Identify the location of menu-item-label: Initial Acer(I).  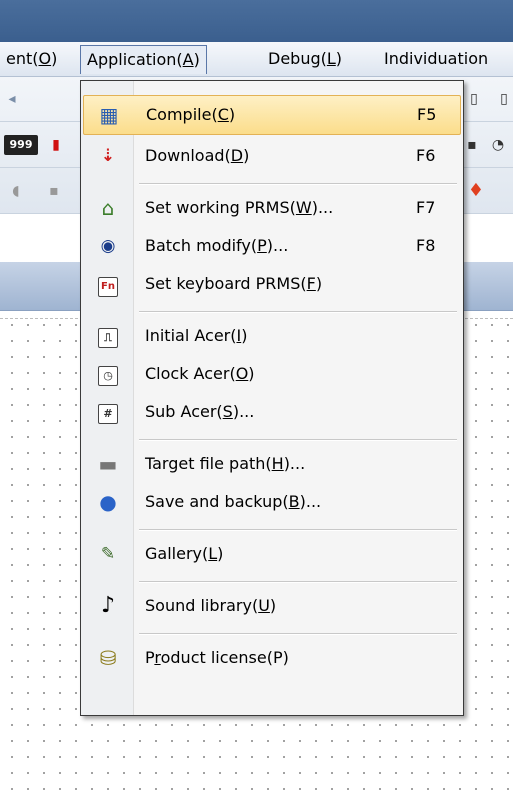
(196, 335).